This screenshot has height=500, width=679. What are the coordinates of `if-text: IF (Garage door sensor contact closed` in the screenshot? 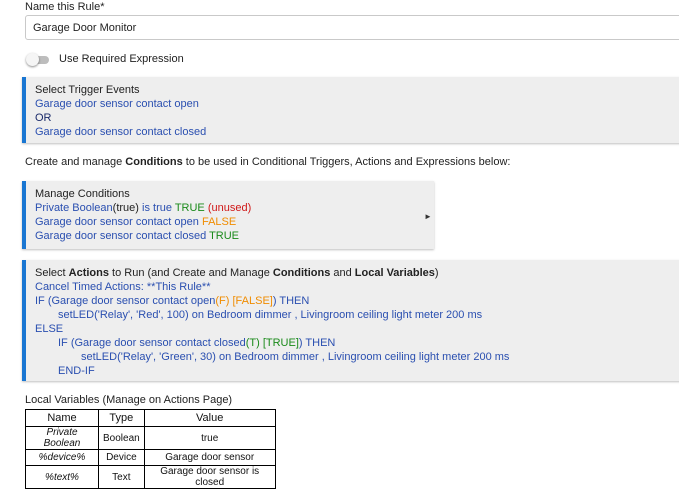 It's located at (152, 343).